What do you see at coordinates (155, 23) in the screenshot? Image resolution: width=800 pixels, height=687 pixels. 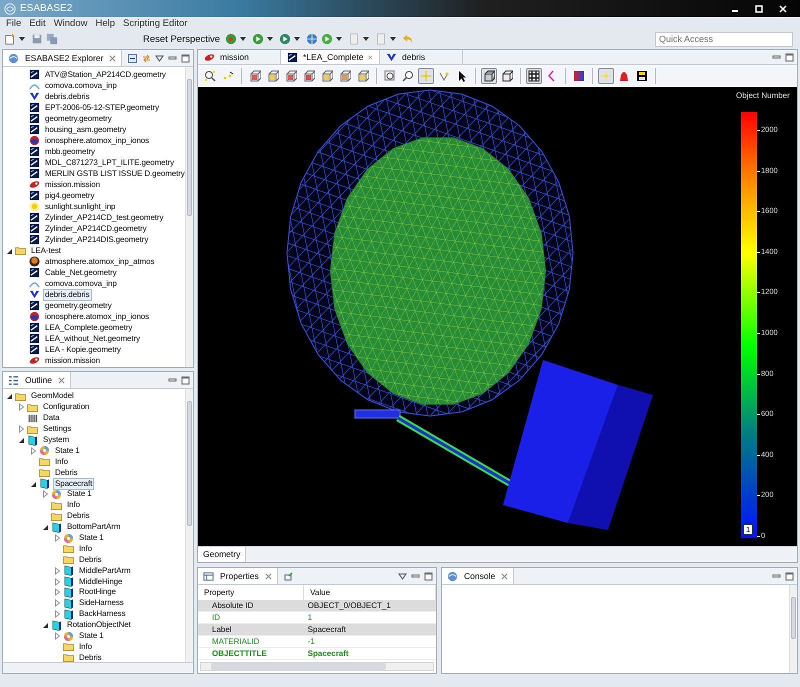 I see `menu-item: Scripting Editor` at bounding box center [155, 23].